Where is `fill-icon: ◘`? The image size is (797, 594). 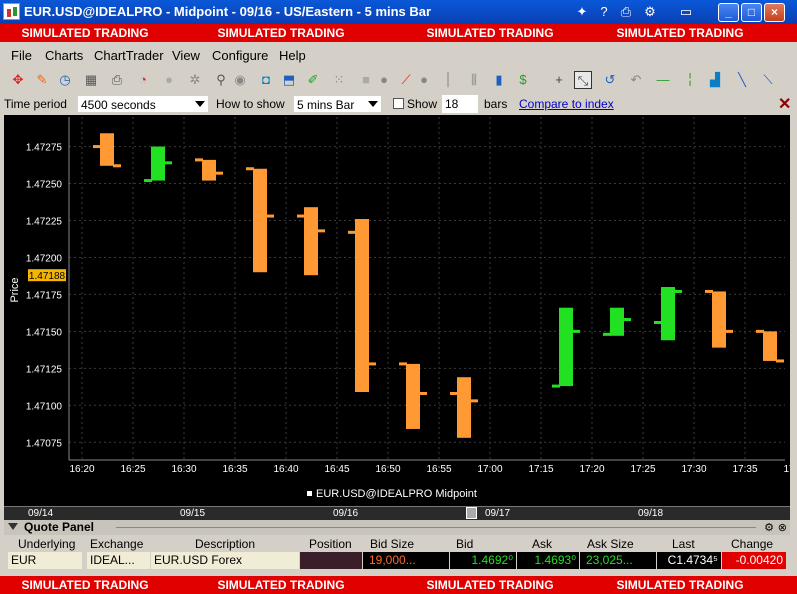
fill-icon: ◘ is located at coordinates (266, 80).